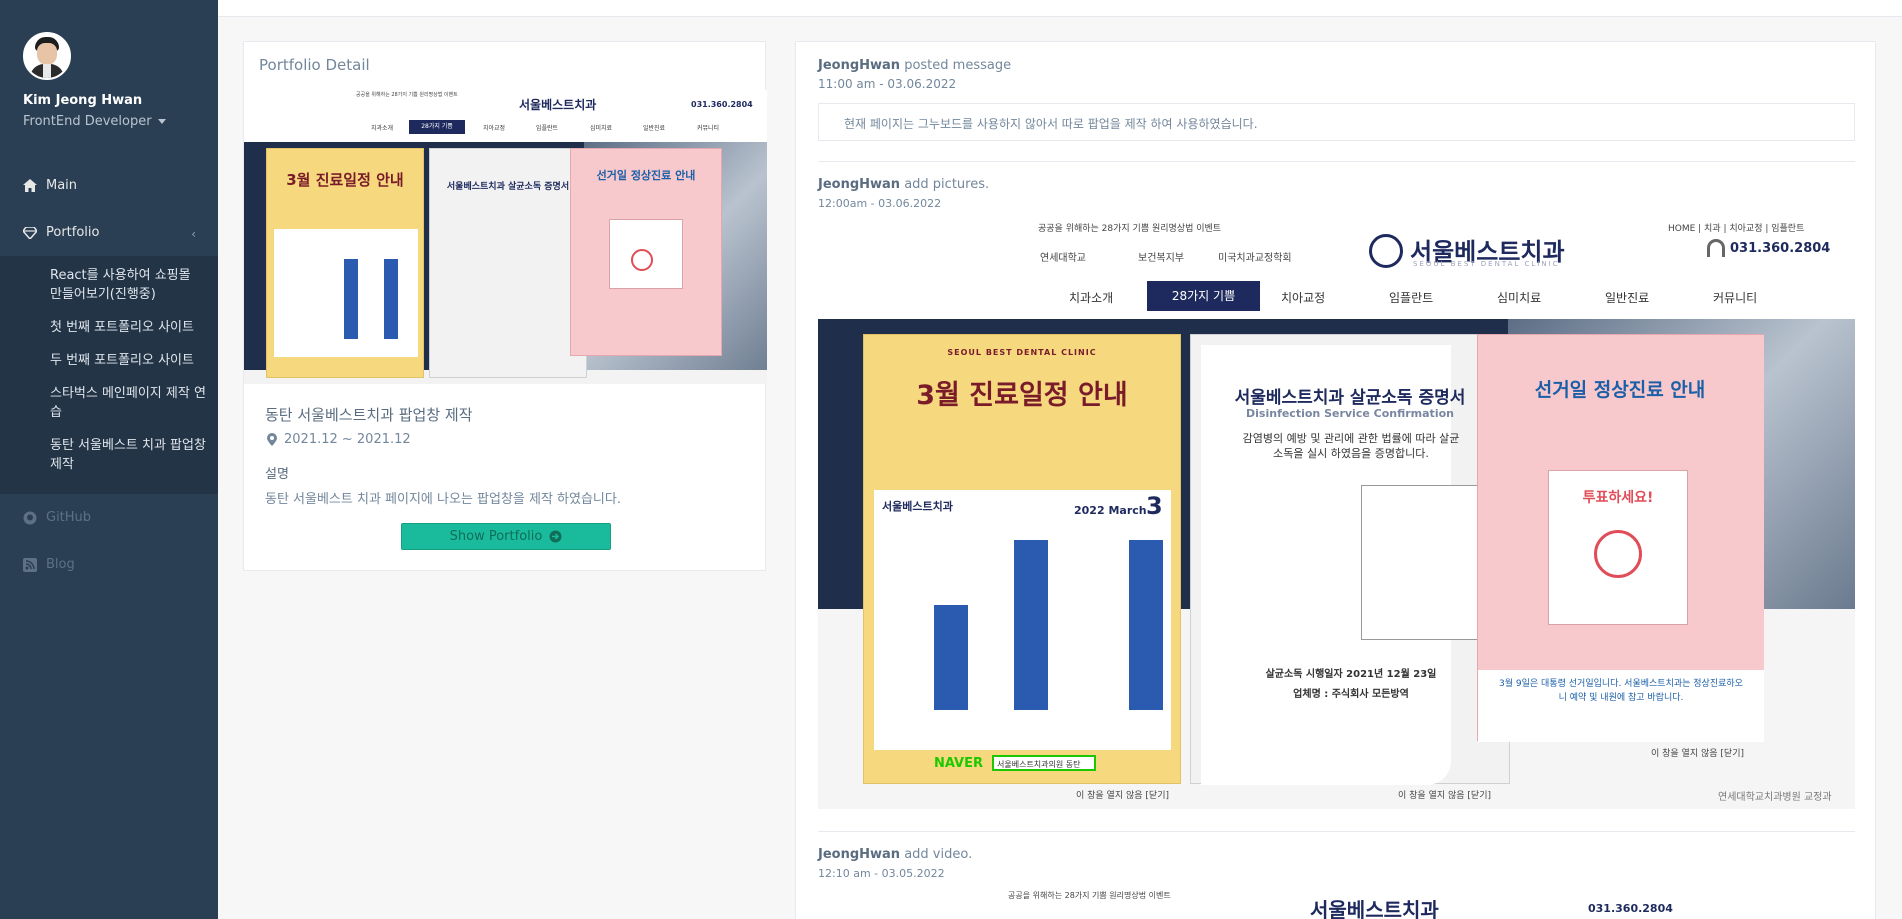 Image resolution: width=1902 pixels, height=919 pixels. Describe the element at coordinates (1630, 908) in the screenshot. I see `video-phone: 031.360.2804` at that location.